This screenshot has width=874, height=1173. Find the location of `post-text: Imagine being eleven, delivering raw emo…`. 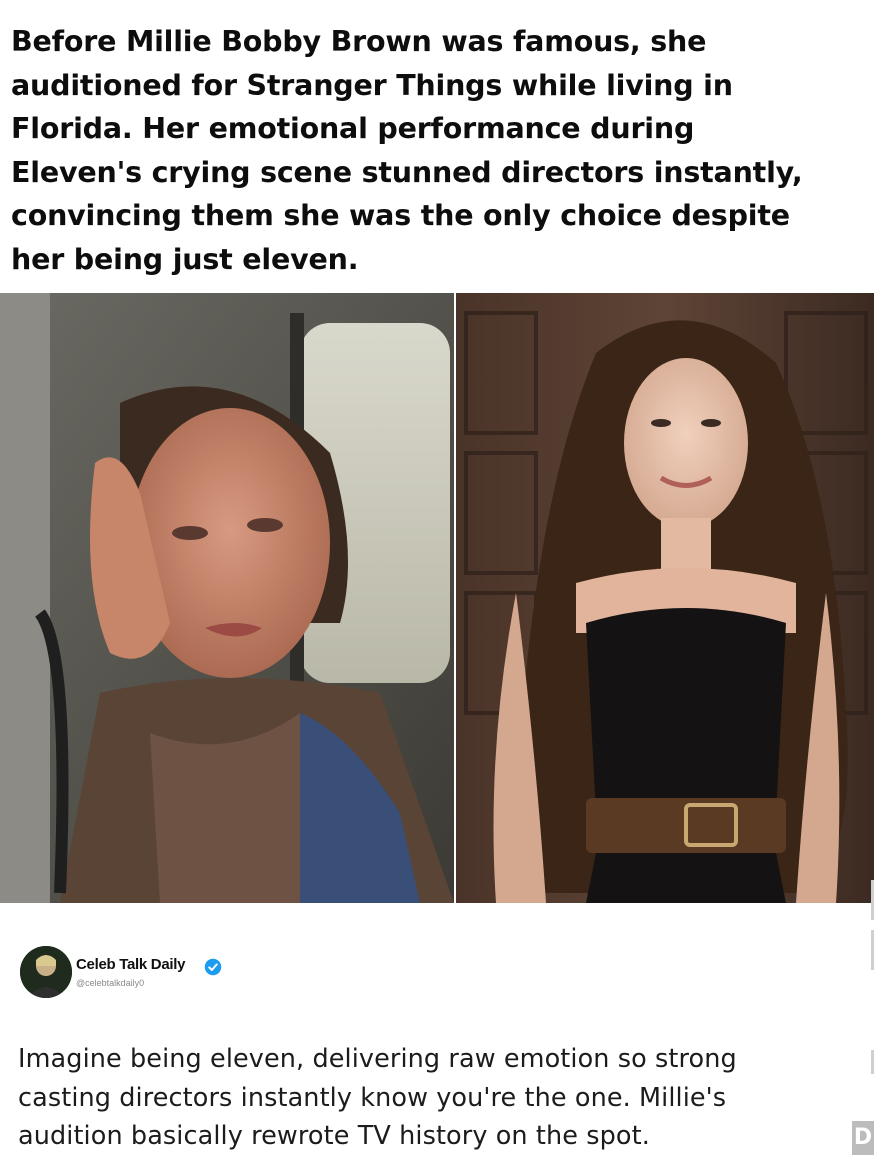

post-text: Imagine being eleven, delivering raw emo… is located at coordinates (377, 1097).